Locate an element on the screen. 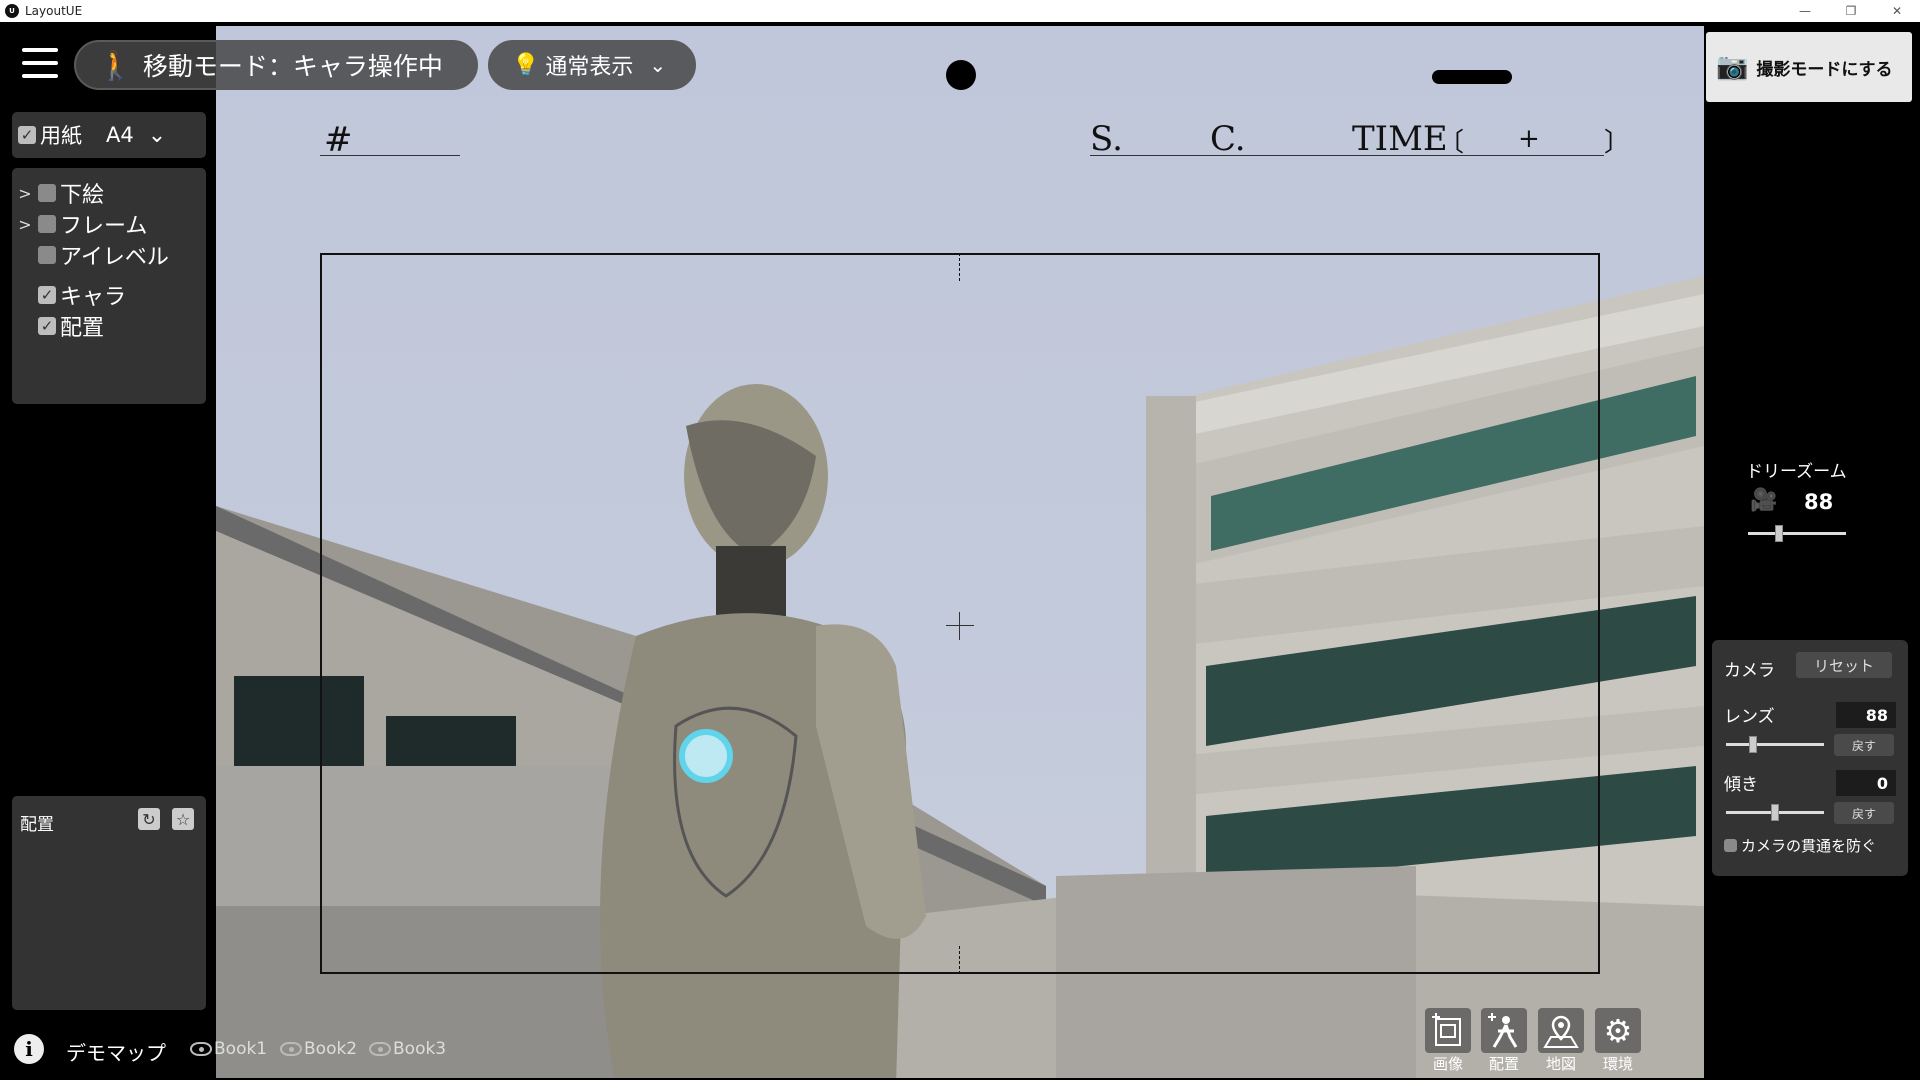 This screenshot has height=1080, width=1920. view-mode-dropdown: 💡 通常表示 ⌄ is located at coordinates (592, 65).